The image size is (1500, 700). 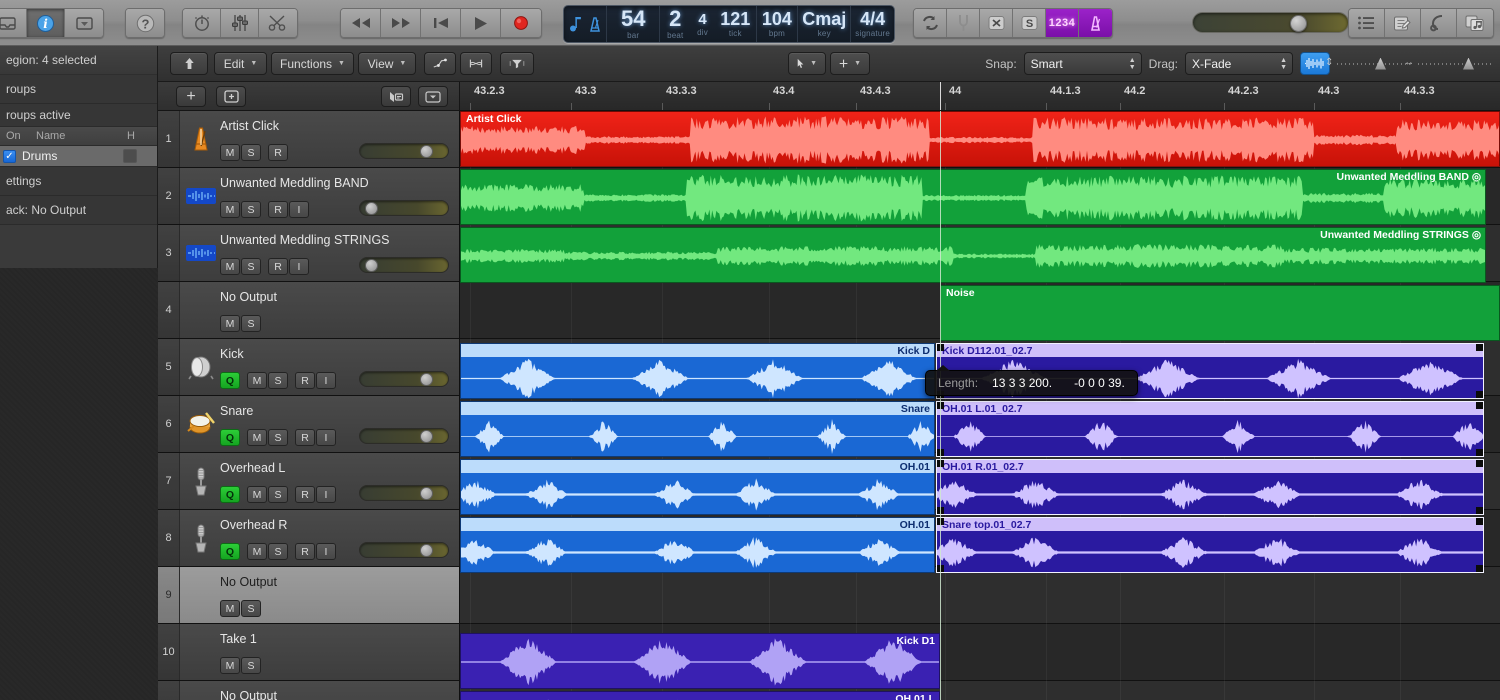 I want to click on inspector-groups-active-row: roups active, so click(x=78, y=115).